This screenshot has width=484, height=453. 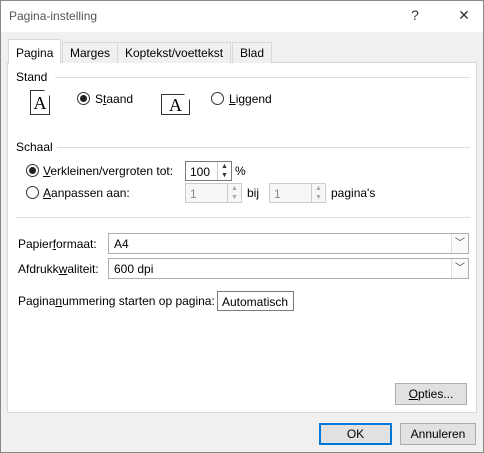 What do you see at coordinates (83, 98) in the screenshot?
I see `portrait-radio` at bounding box center [83, 98].